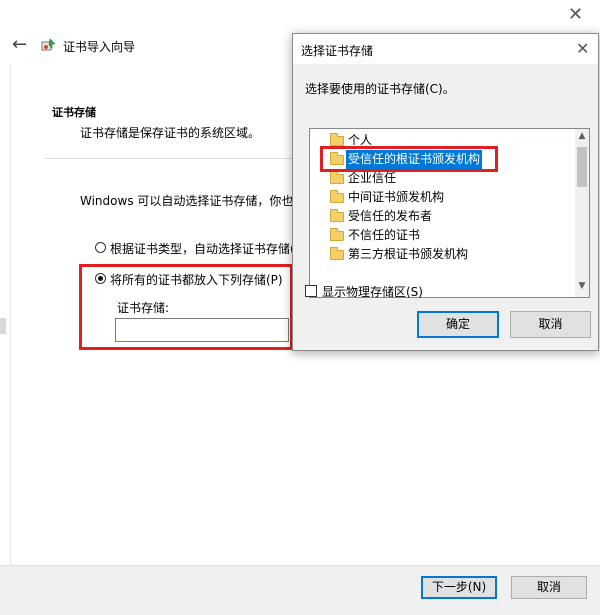 The image size is (600, 615). I want to click on wizard-footer, so click(300, 590).